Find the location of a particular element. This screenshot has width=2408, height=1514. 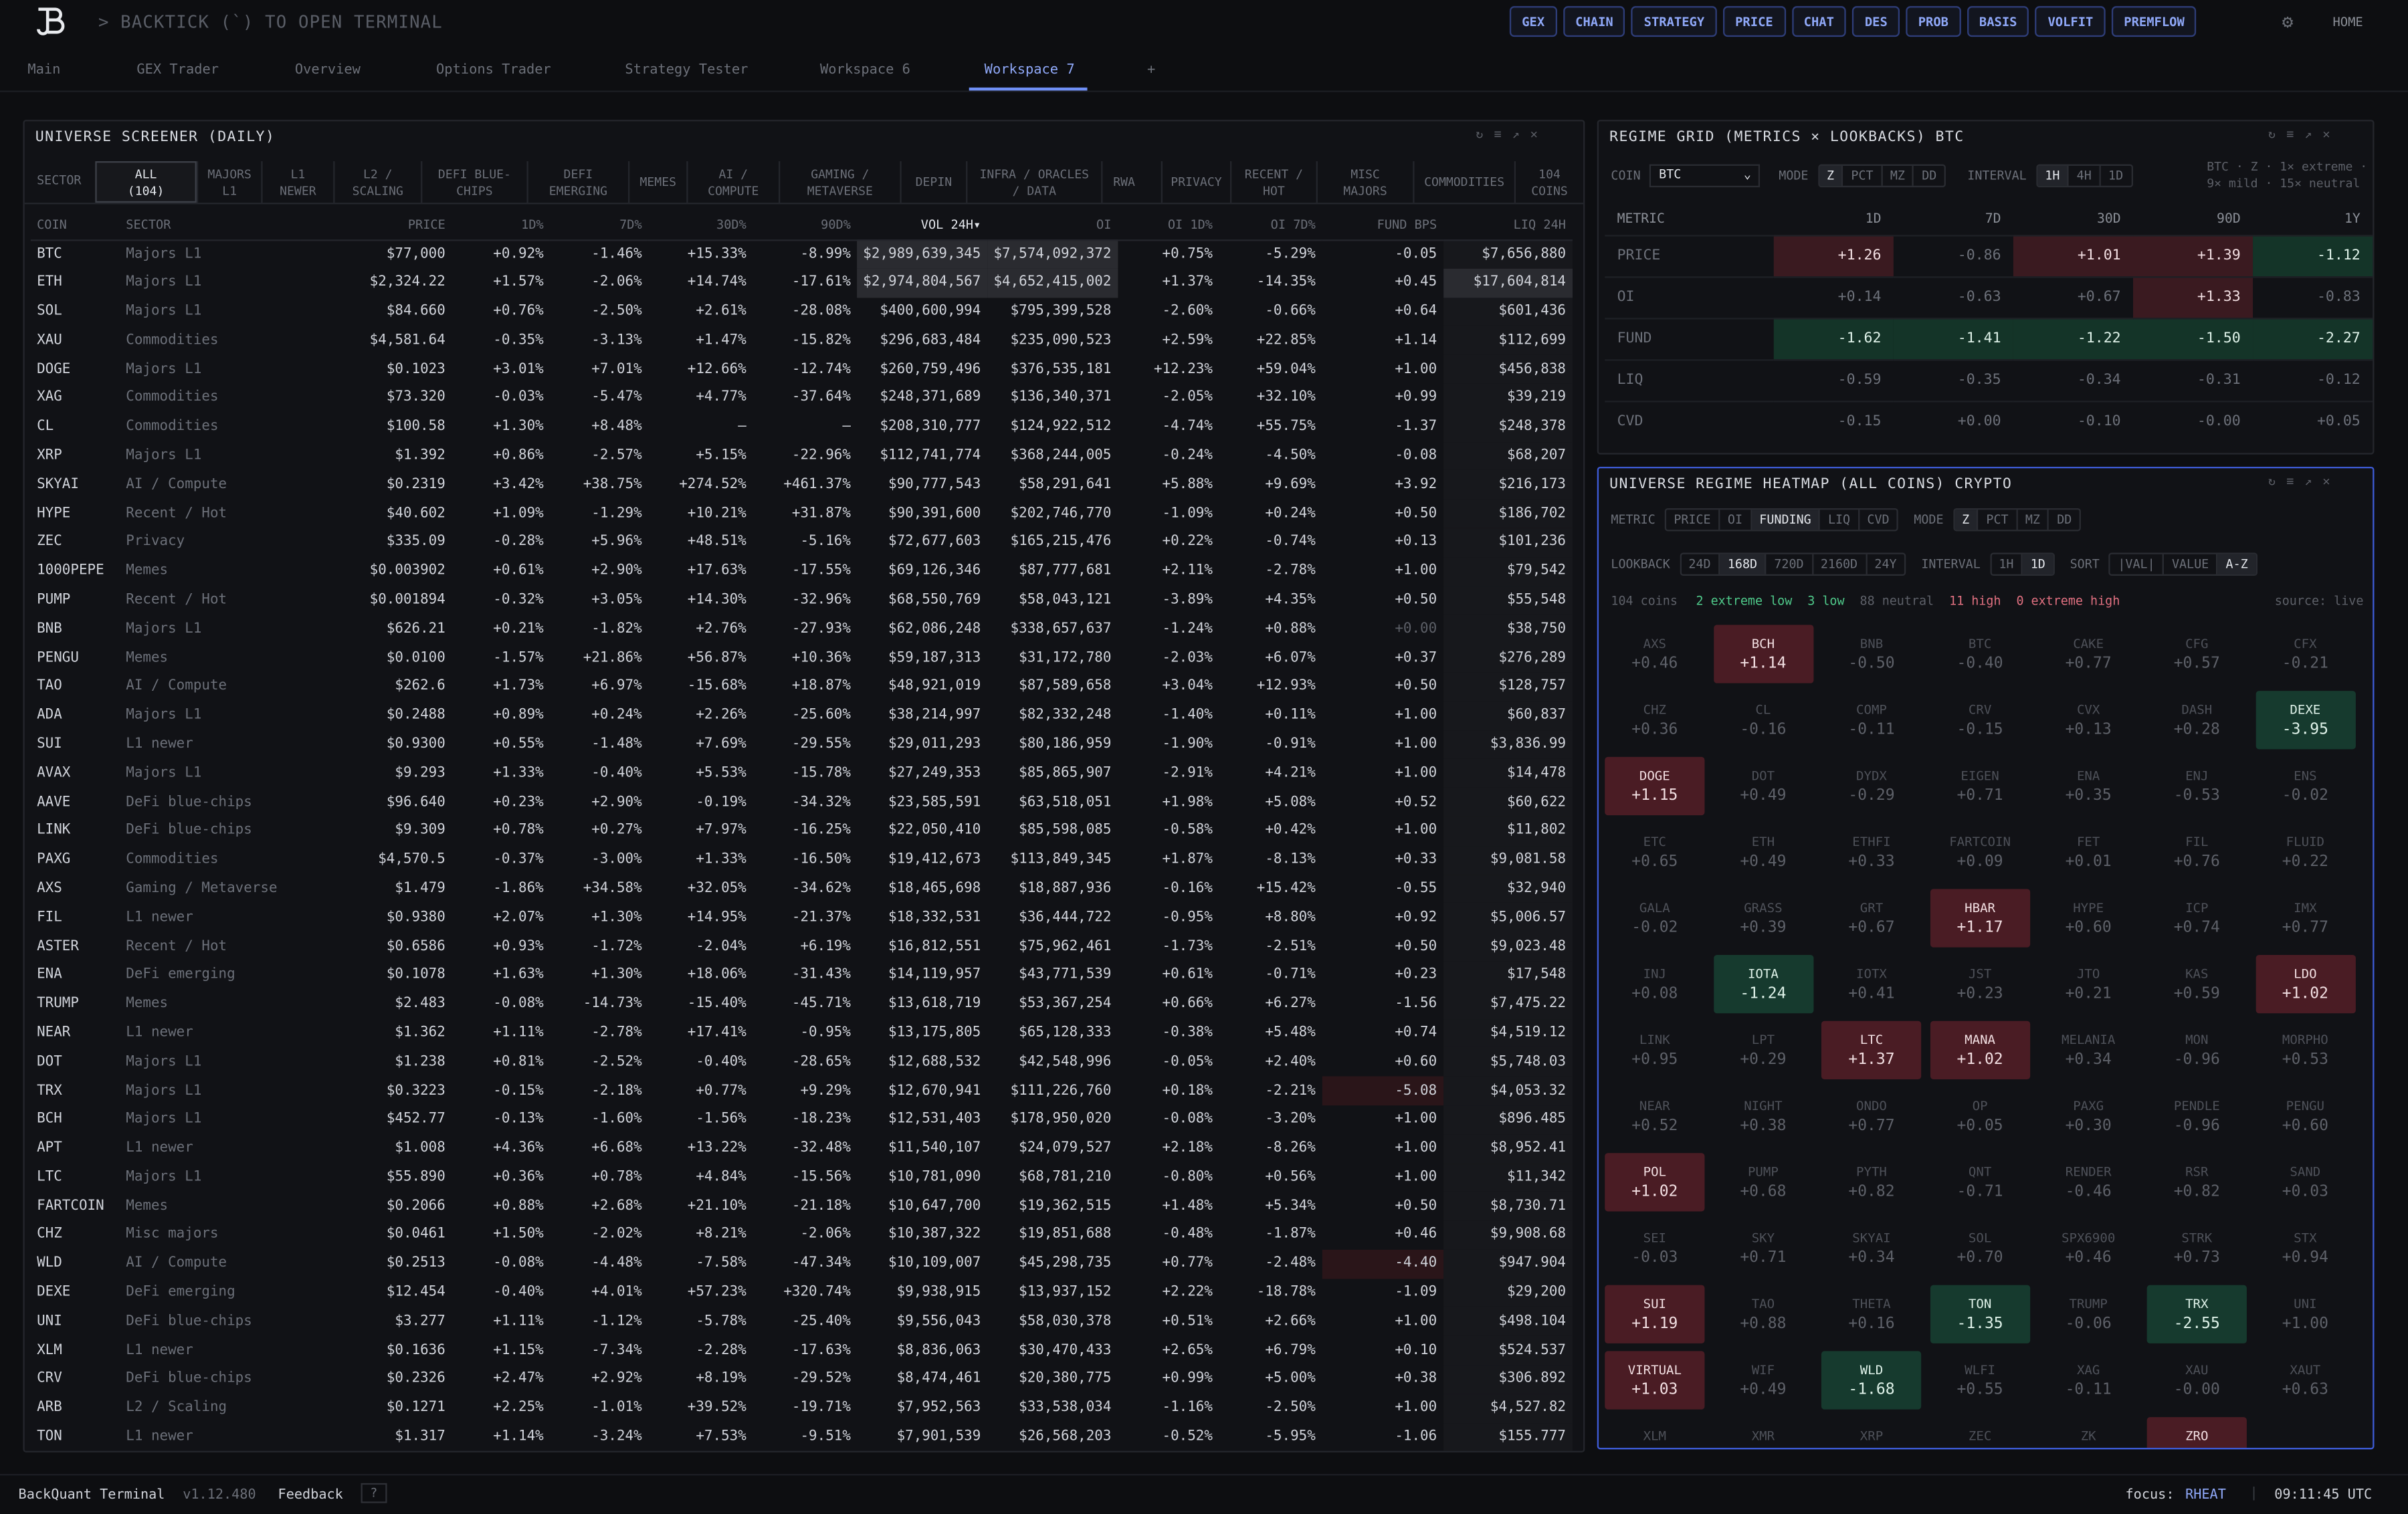

hm-mode-option-pct: PCT is located at coordinates (1998, 520).